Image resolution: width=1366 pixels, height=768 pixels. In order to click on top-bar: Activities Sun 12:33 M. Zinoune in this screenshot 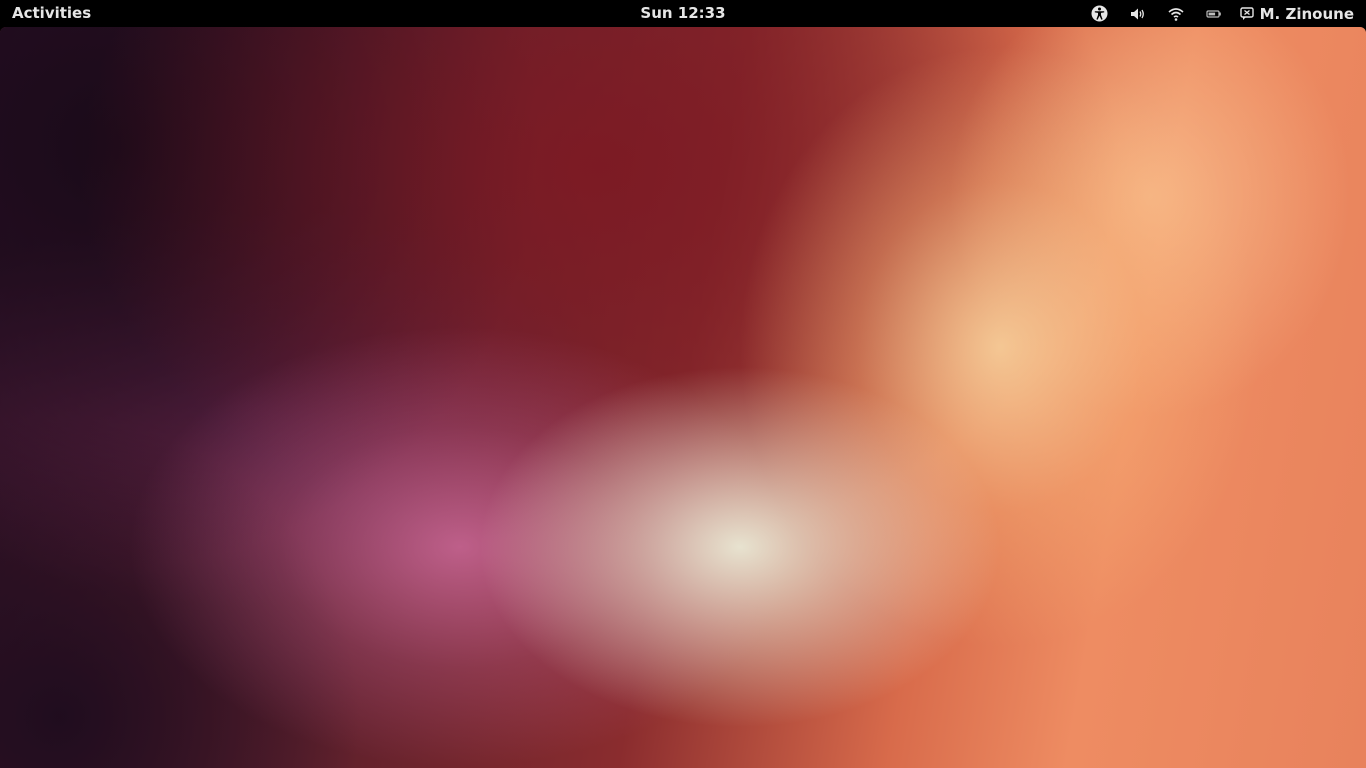, I will do `click(683, 13)`.